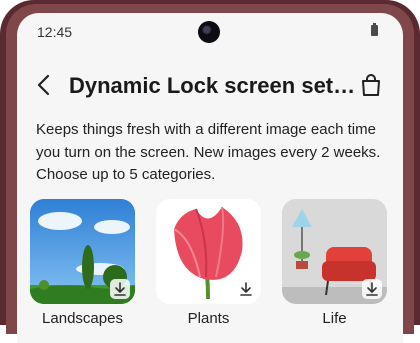  I want to click on shopping-bag-icon, so click(371, 85).